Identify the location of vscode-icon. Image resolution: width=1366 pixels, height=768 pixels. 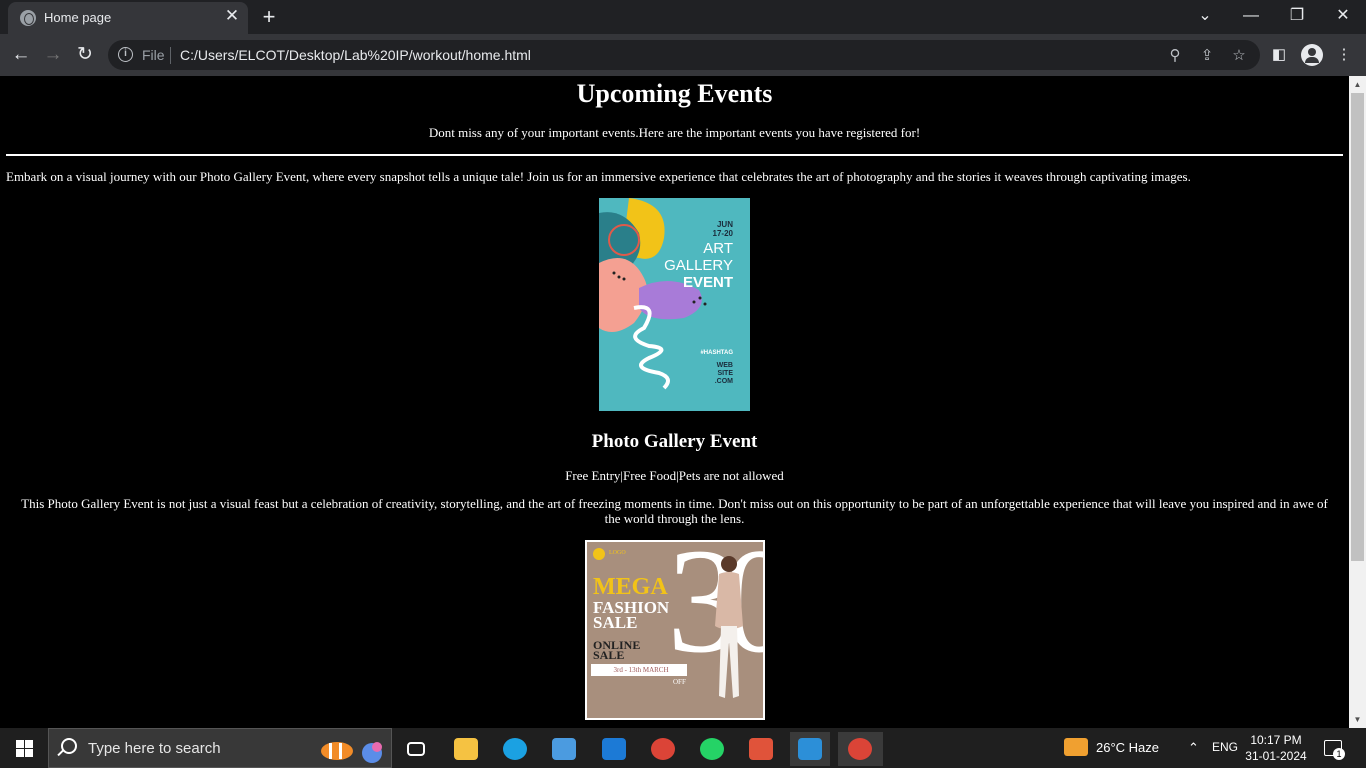
(810, 749).